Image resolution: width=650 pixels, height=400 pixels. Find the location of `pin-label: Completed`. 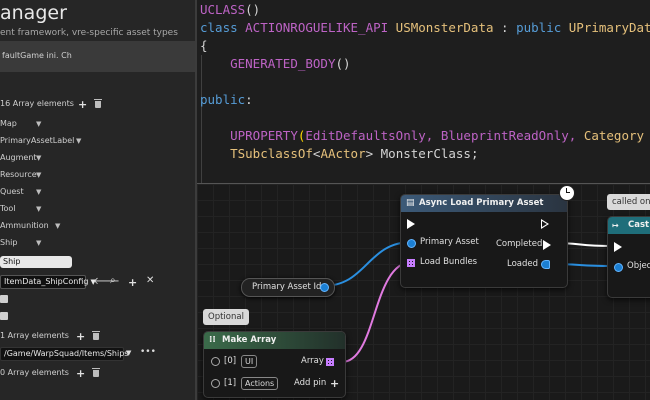

pin-label: Completed is located at coordinates (519, 244).